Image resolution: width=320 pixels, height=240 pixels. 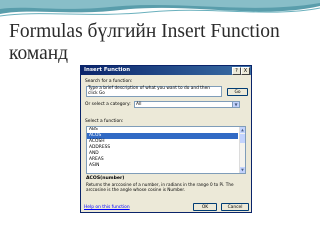 What do you see at coordinates (245, 71) in the screenshot?
I see `close-icon: X` at bounding box center [245, 71].